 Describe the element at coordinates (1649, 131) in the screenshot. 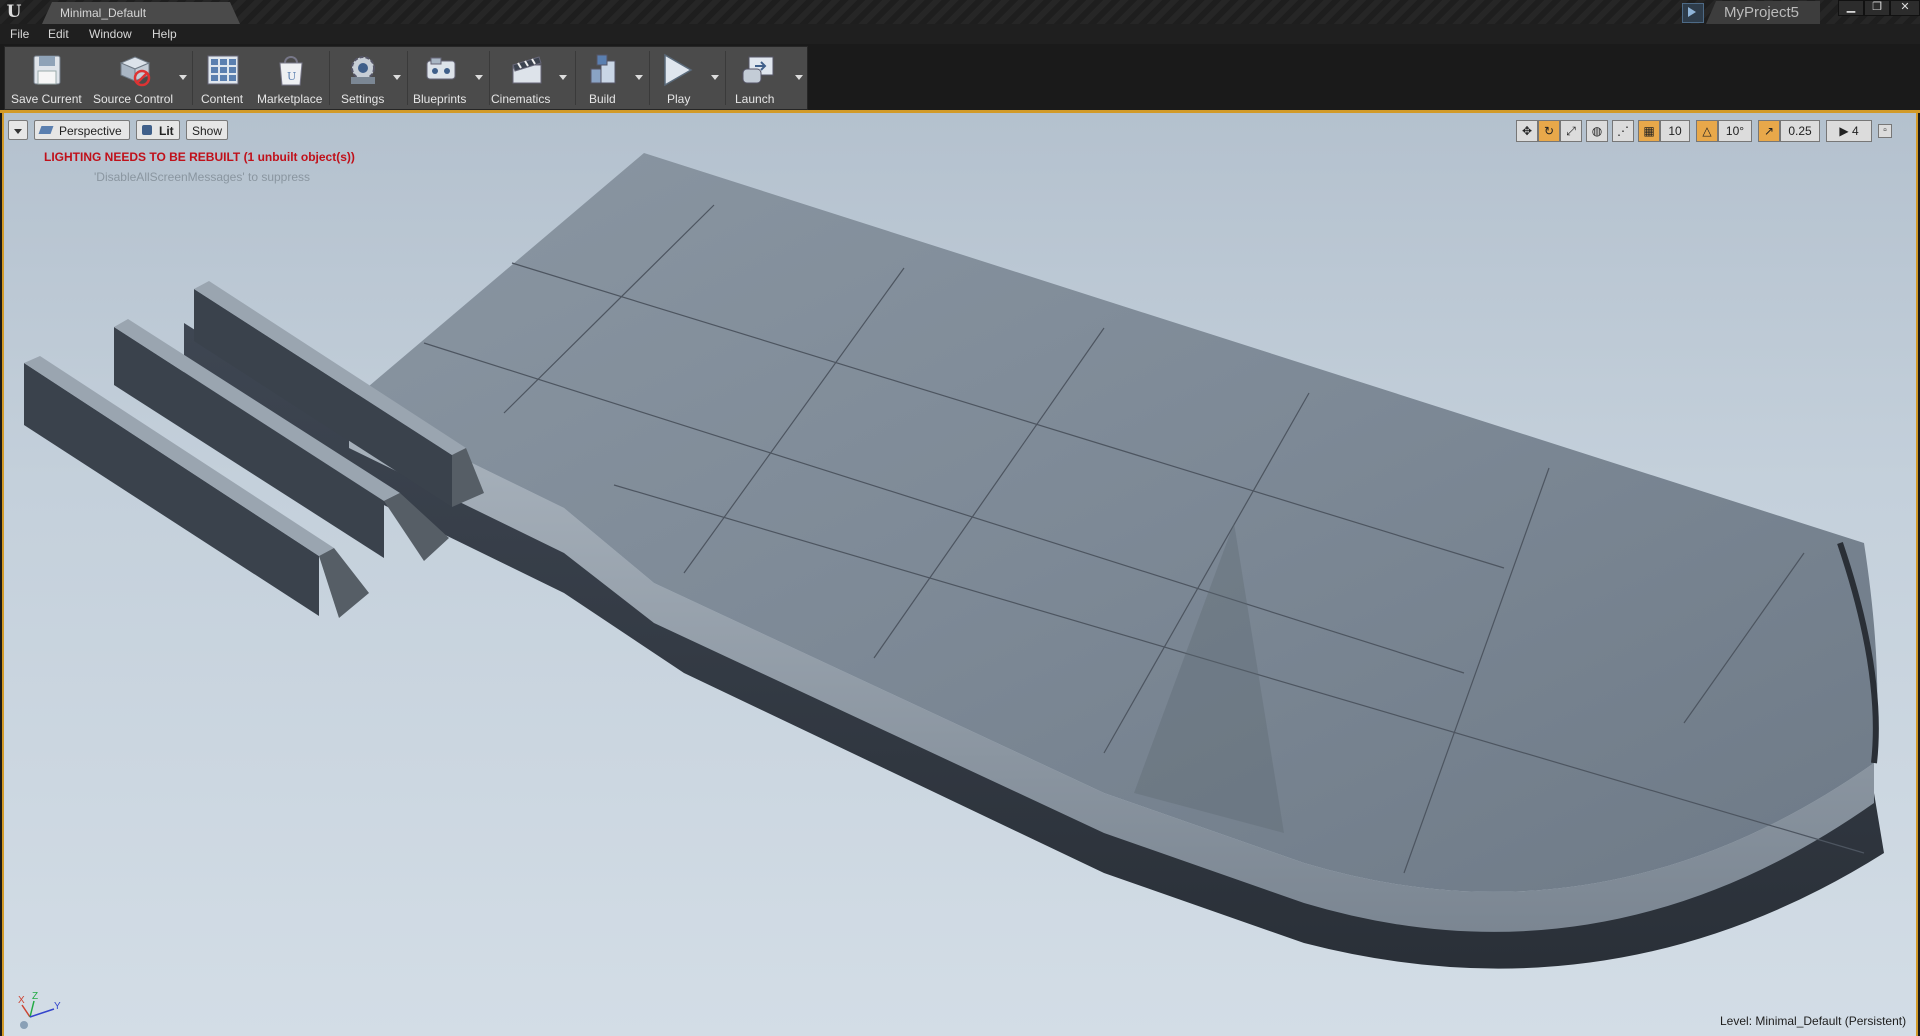

I see `grid-snap-toggle: ▦` at that location.